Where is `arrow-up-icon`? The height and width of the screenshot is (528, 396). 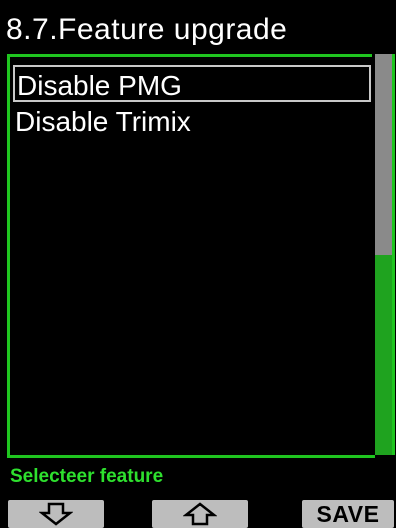
arrow-up-icon is located at coordinates (200, 514).